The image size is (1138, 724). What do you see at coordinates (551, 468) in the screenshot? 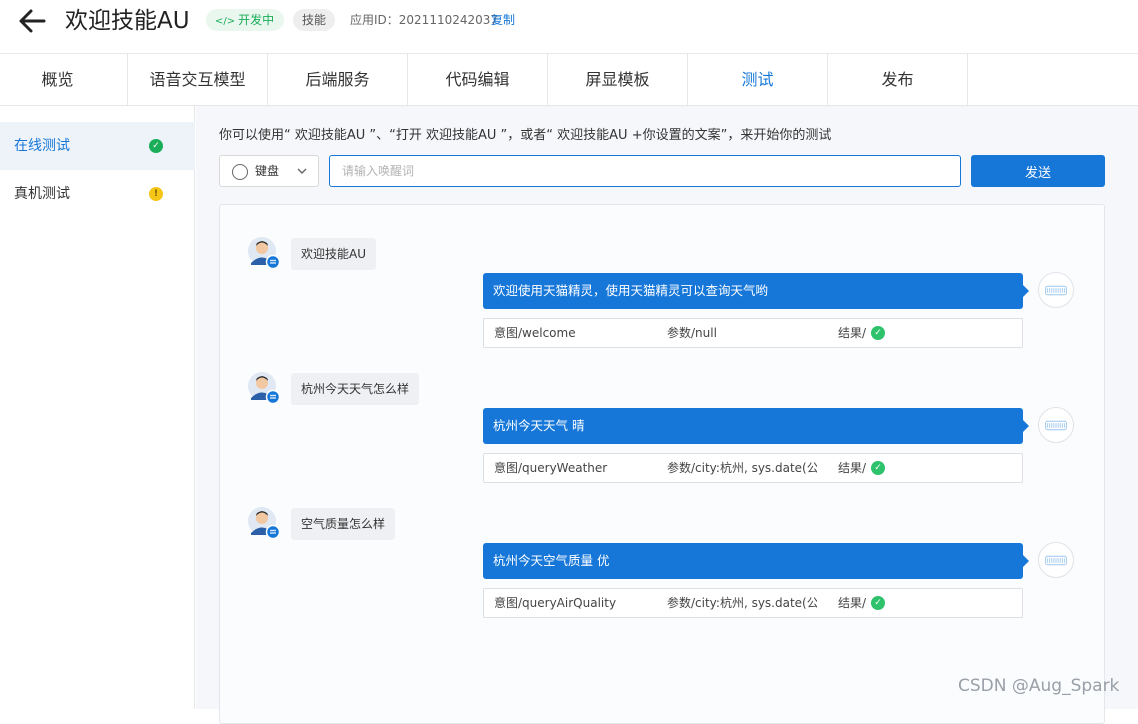
I see `intent-label: 意图/queryWeather` at bounding box center [551, 468].